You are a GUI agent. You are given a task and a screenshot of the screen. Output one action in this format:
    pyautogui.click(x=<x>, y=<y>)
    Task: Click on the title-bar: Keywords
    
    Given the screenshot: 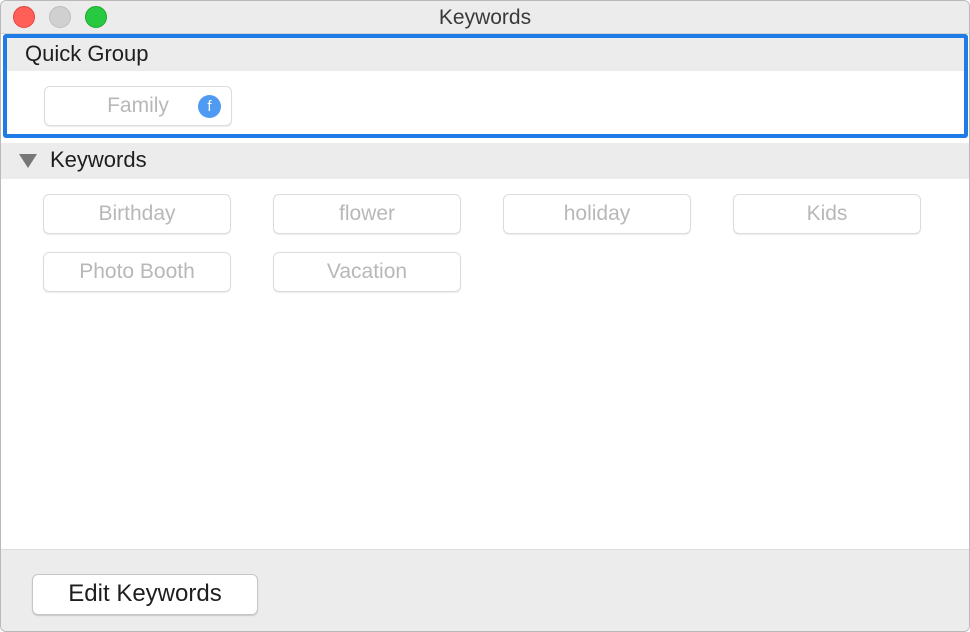 What is the action you would take?
    pyautogui.click(x=485, y=17)
    